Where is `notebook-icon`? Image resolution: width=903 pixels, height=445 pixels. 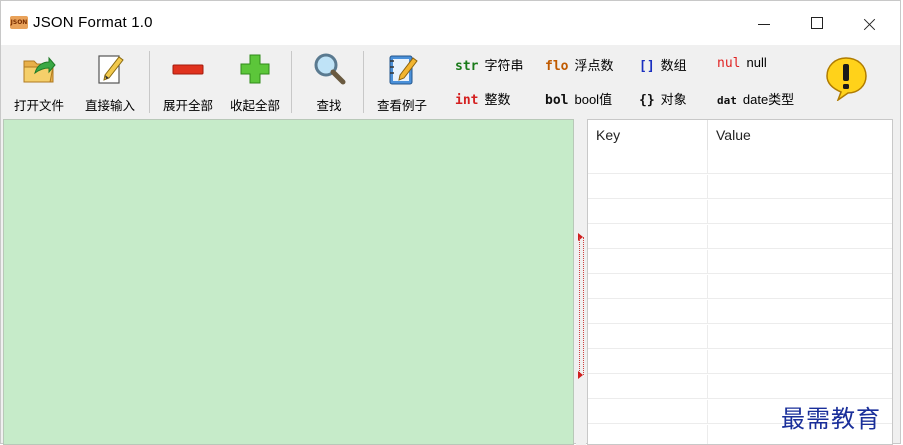
notebook-icon is located at coordinates (403, 70).